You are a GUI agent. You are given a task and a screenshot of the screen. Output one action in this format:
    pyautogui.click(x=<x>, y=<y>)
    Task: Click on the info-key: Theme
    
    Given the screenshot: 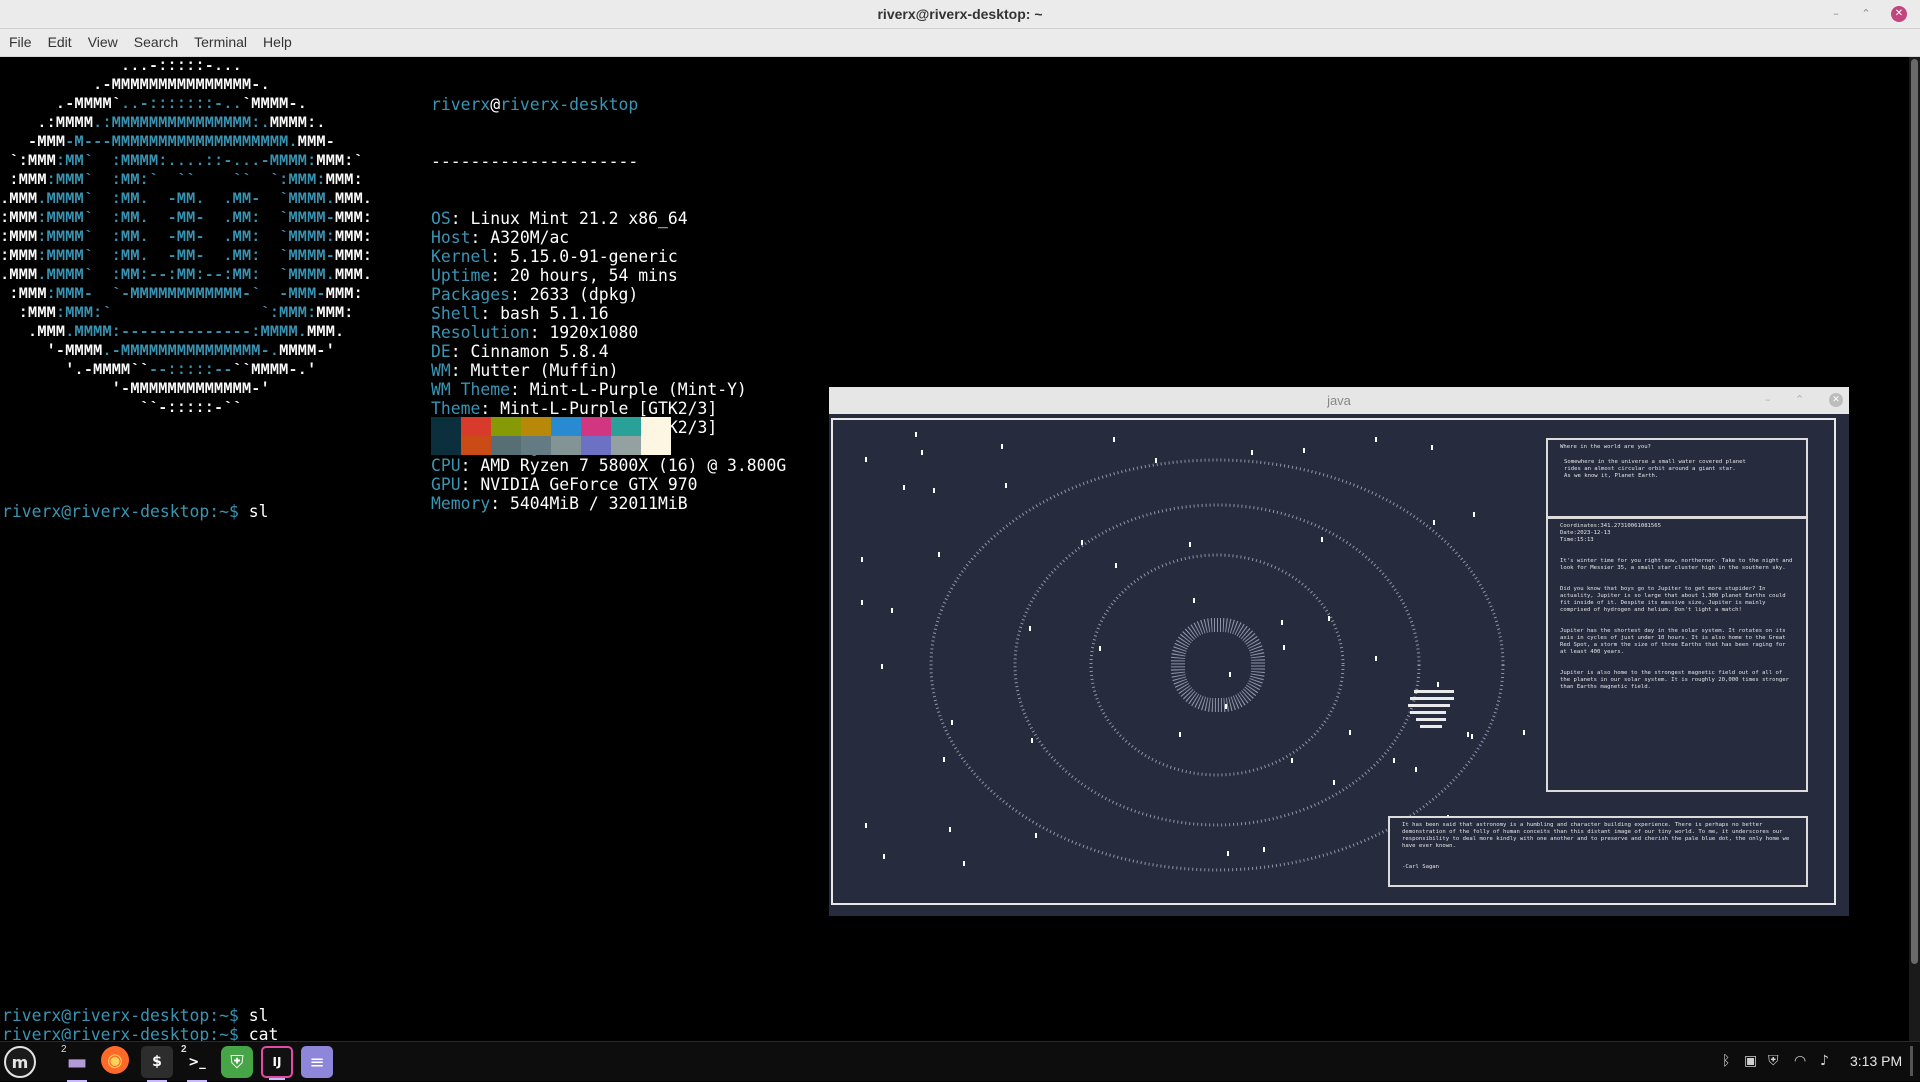 What is the action you would take?
    pyautogui.click(x=456, y=408)
    